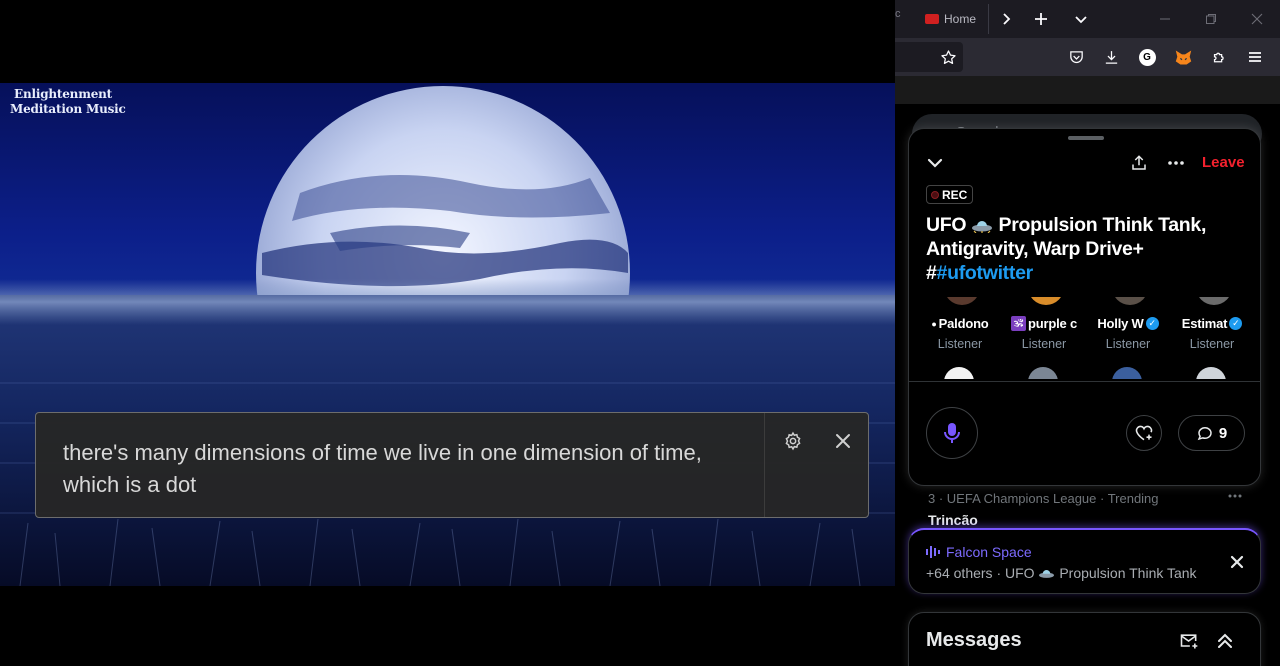  I want to click on more-horizontal-icon, so click(1176, 163).